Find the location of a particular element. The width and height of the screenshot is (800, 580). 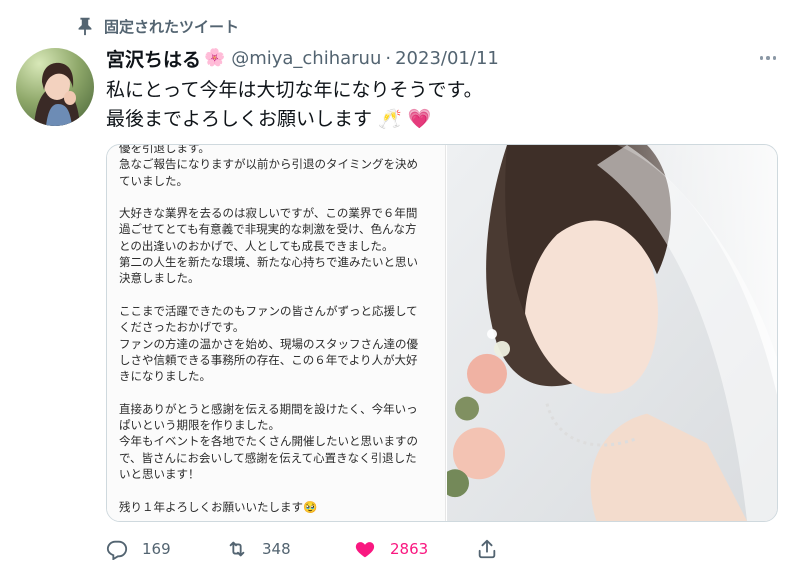

doc-line: 優を引退します。 is located at coordinates (164, 150).